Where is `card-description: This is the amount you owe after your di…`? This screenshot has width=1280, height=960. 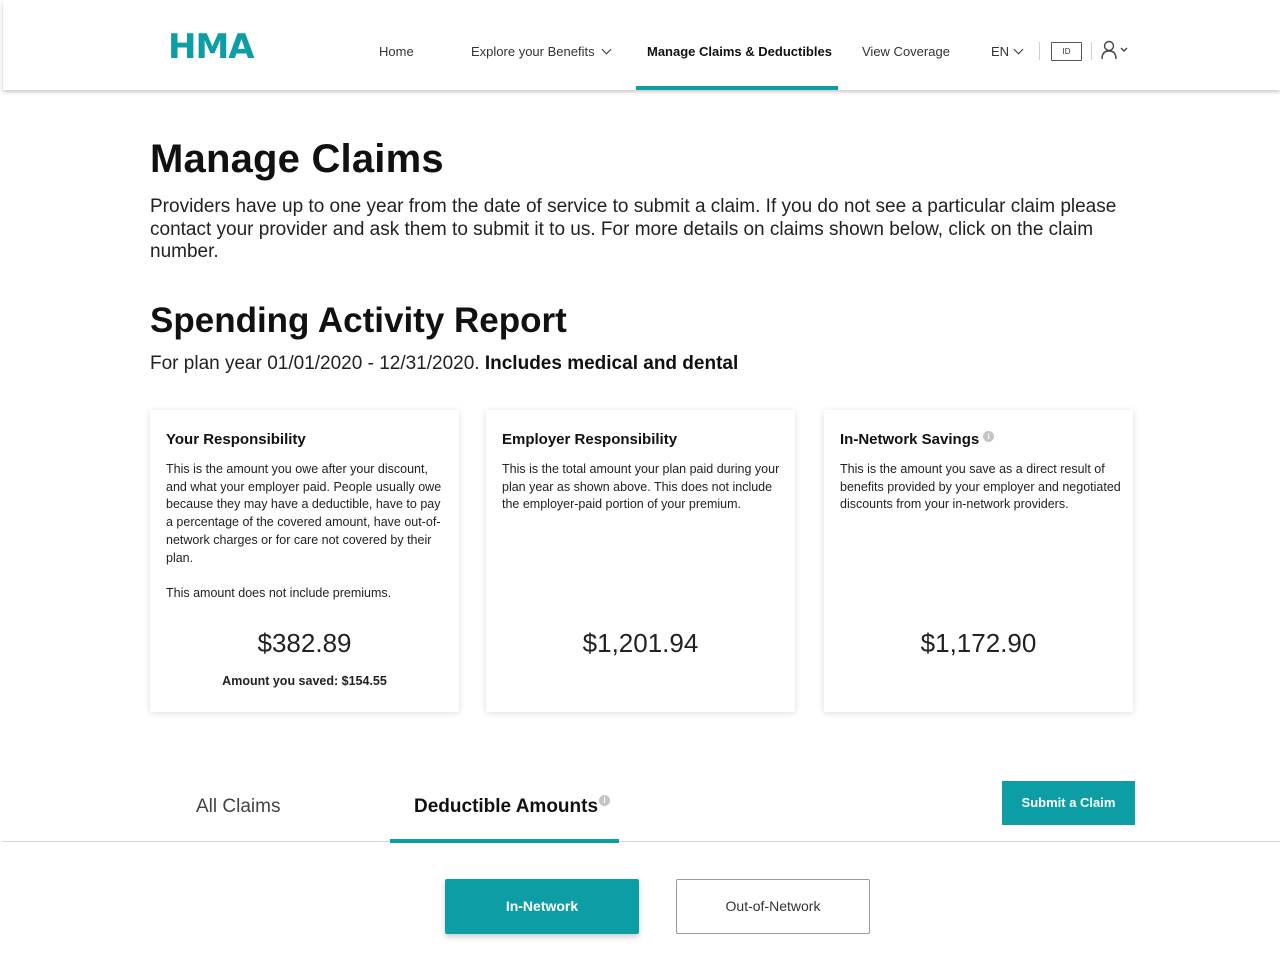 card-description: This is the amount you owe after your di… is located at coordinates (307, 532).